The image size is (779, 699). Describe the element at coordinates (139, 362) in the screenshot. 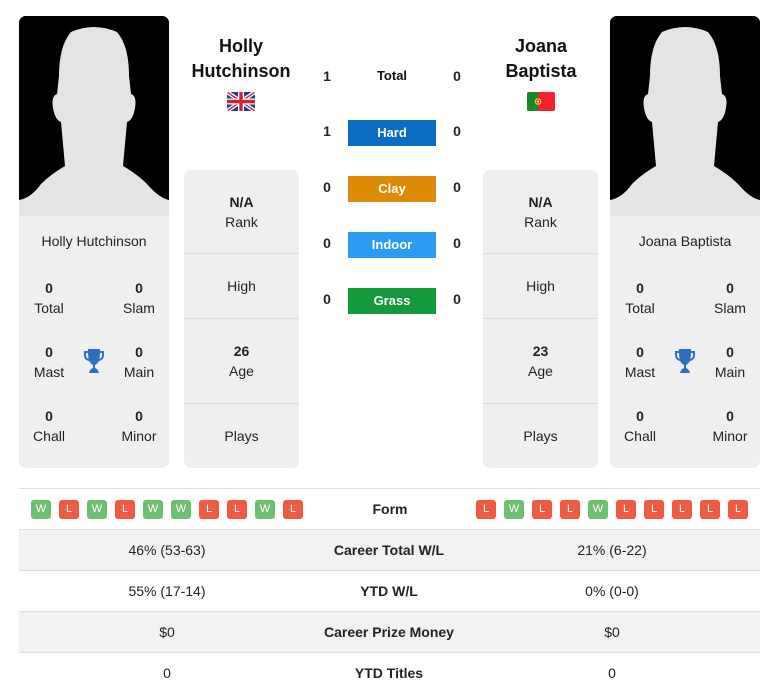

I see `title-main-left: 0 Main` at that location.